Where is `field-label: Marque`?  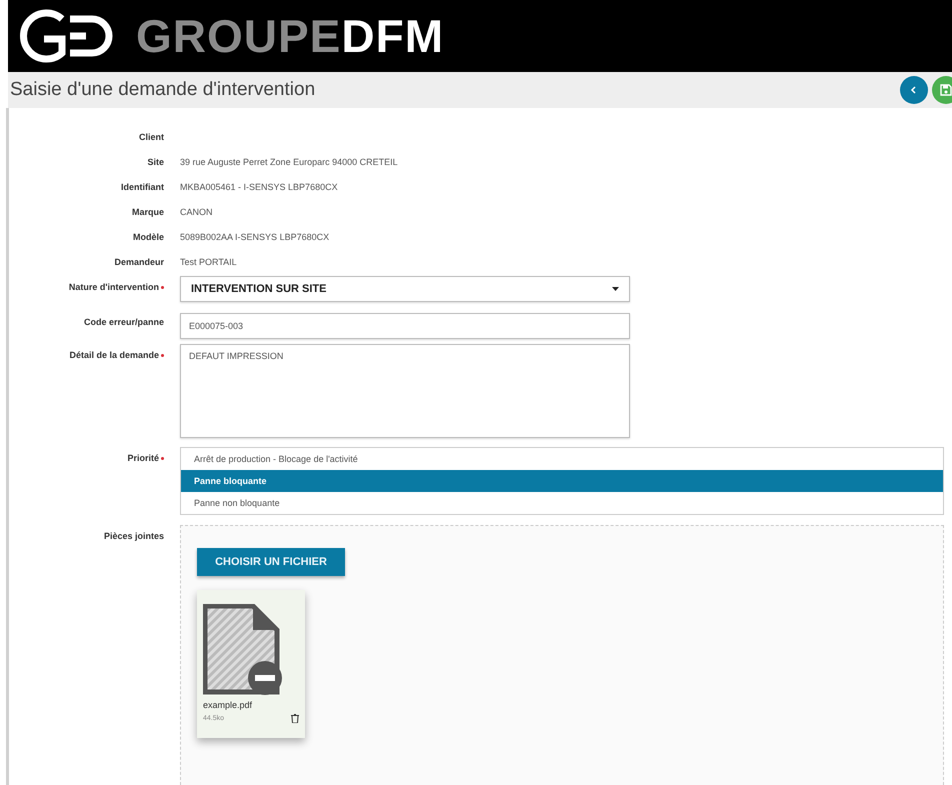 field-label: Marque is located at coordinates (147, 211).